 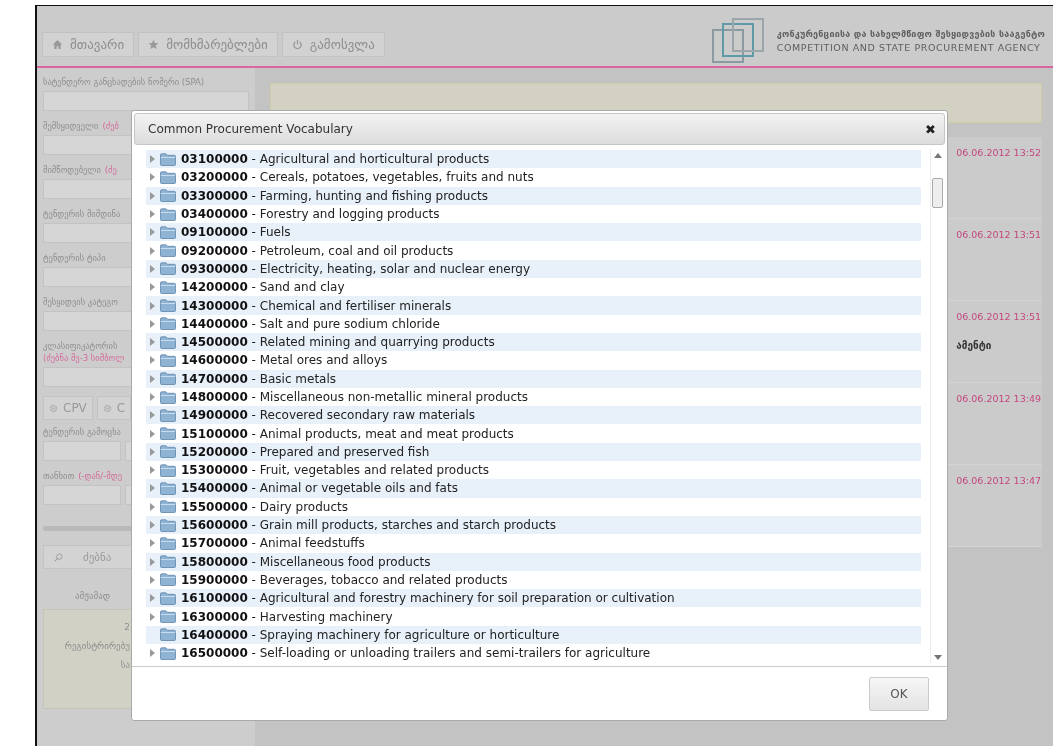 I want to click on field-label: შემსყიდველი, so click(x=71, y=126).